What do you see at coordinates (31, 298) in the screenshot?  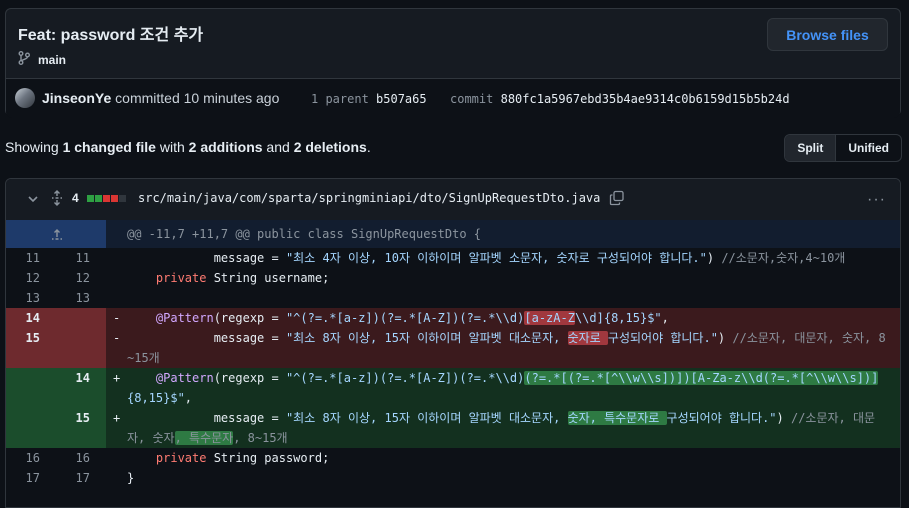 I see `old-line-number: 13` at bounding box center [31, 298].